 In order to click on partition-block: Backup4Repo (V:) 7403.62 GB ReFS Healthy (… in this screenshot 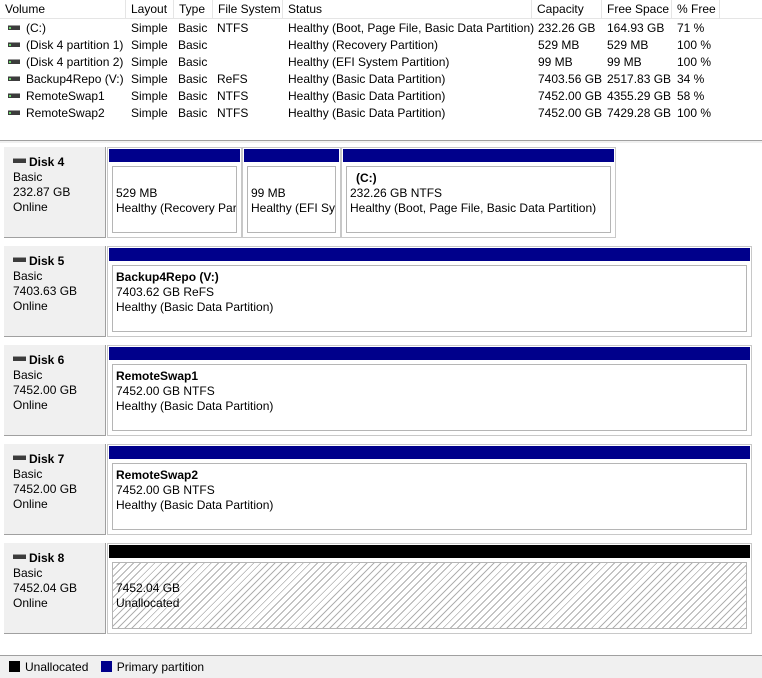, I will do `click(429, 291)`.